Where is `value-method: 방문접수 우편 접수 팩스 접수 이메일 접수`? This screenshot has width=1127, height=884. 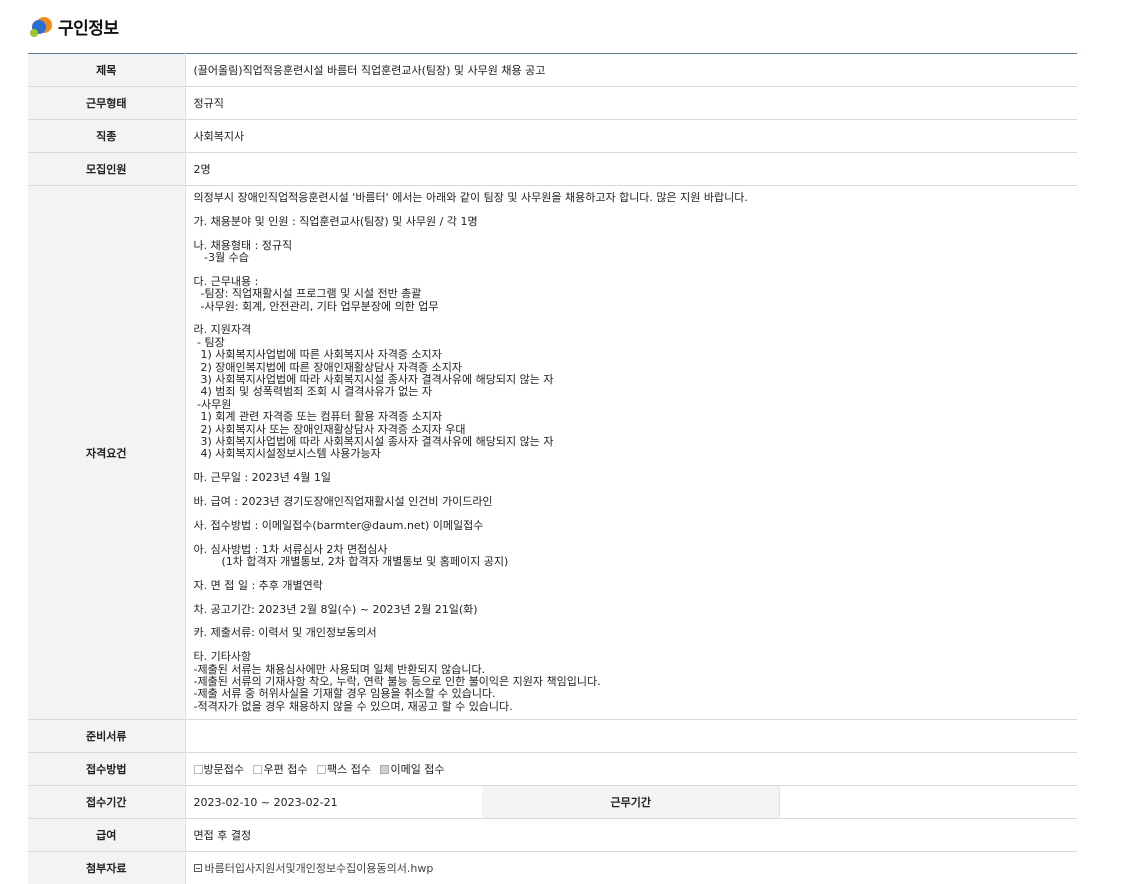 value-method: 방문접수 우편 접수 팩스 접수 이메일 접수 is located at coordinates (631, 769).